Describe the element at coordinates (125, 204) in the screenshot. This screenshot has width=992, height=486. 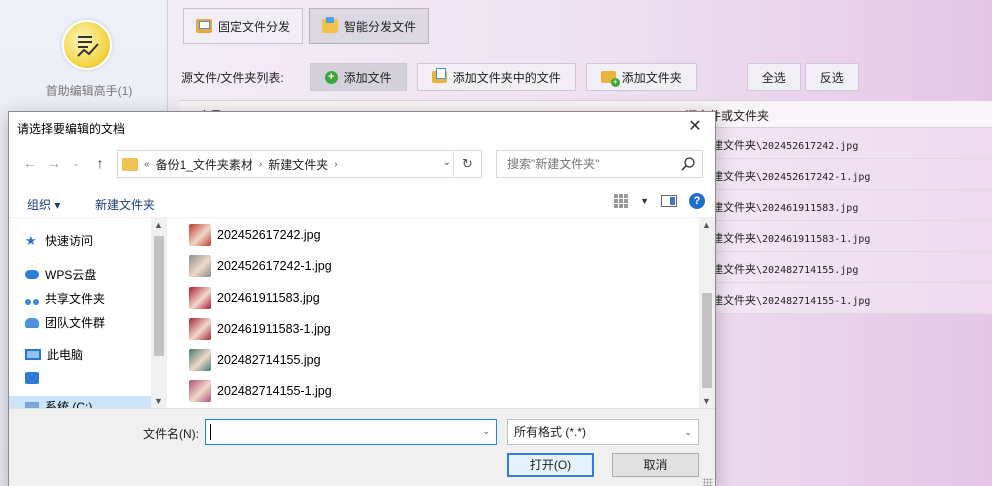
I see `new-folder-button: 新建文件夹` at that location.